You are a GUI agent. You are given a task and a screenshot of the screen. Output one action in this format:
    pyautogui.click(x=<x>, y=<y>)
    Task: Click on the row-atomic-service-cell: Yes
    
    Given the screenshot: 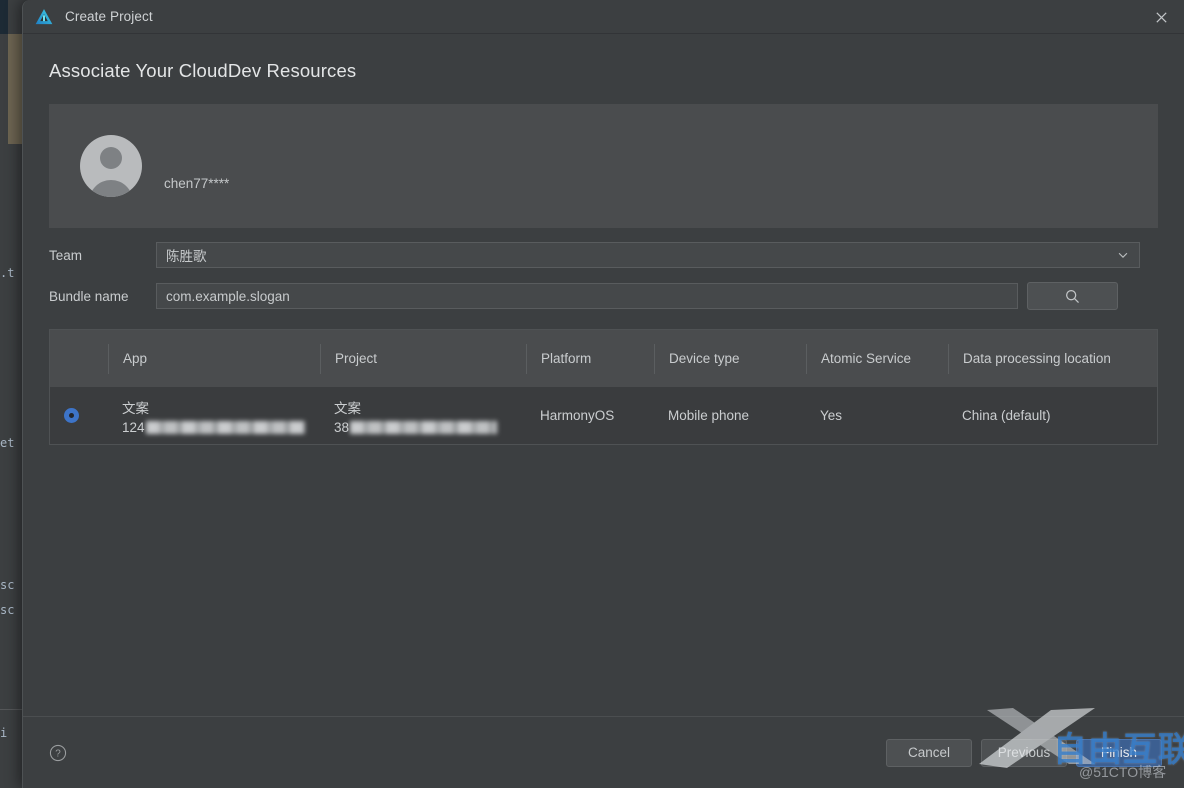 What is the action you would take?
    pyautogui.click(x=831, y=415)
    